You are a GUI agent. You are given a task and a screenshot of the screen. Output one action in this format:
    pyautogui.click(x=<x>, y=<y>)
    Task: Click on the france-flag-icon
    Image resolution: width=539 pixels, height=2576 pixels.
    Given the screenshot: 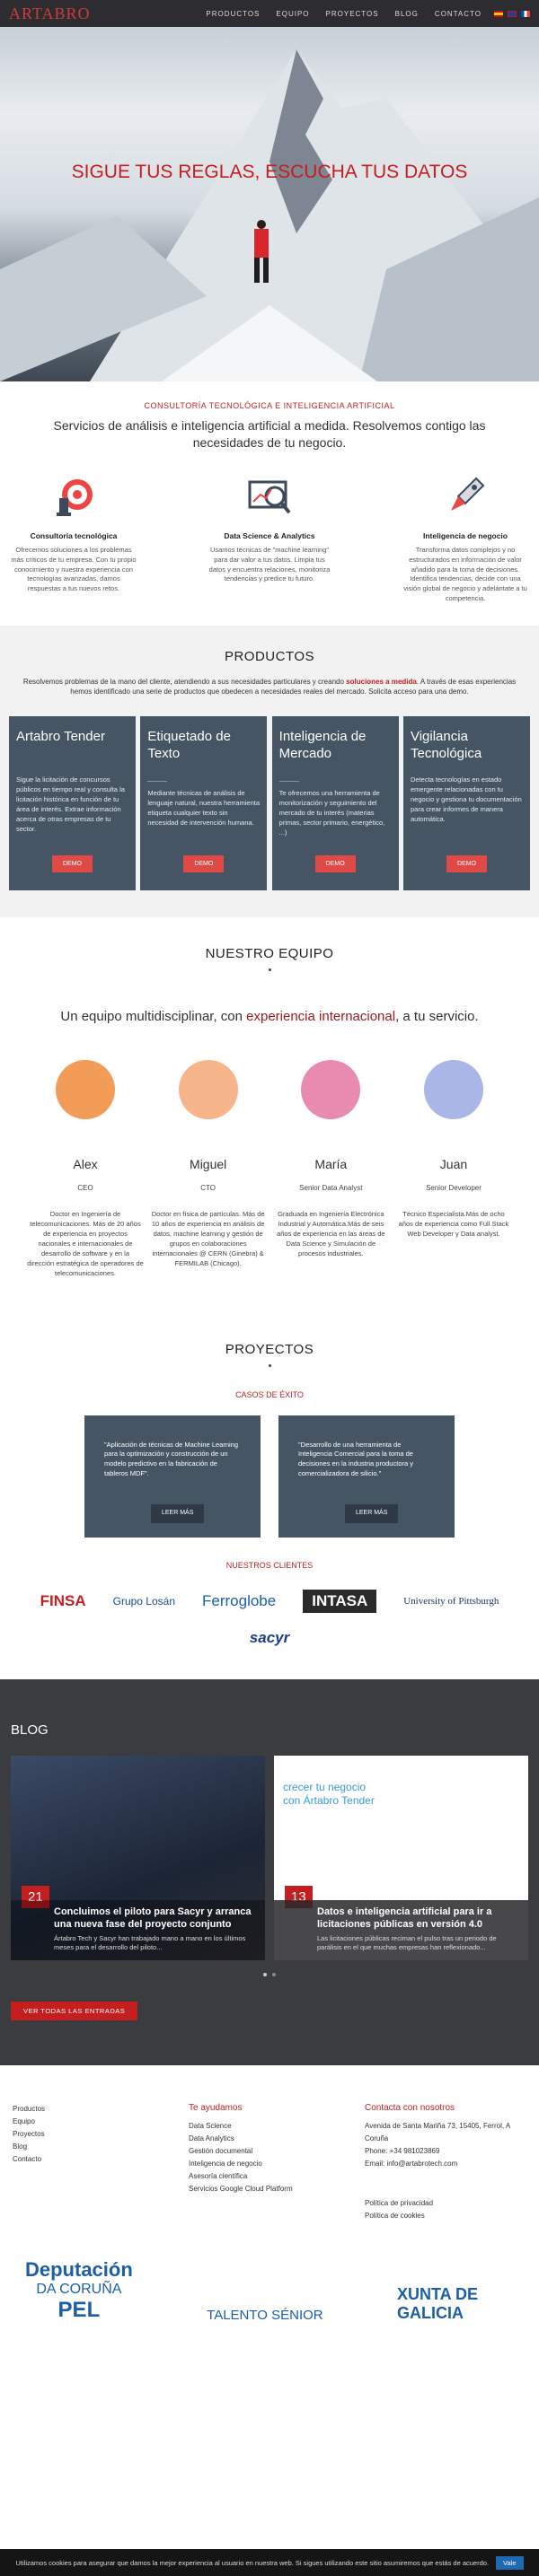 What is the action you would take?
    pyautogui.click(x=526, y=13)
    